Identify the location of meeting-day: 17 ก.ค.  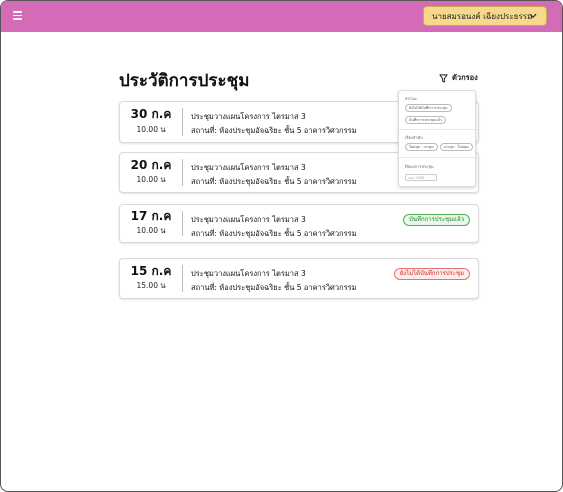
(151, 215).